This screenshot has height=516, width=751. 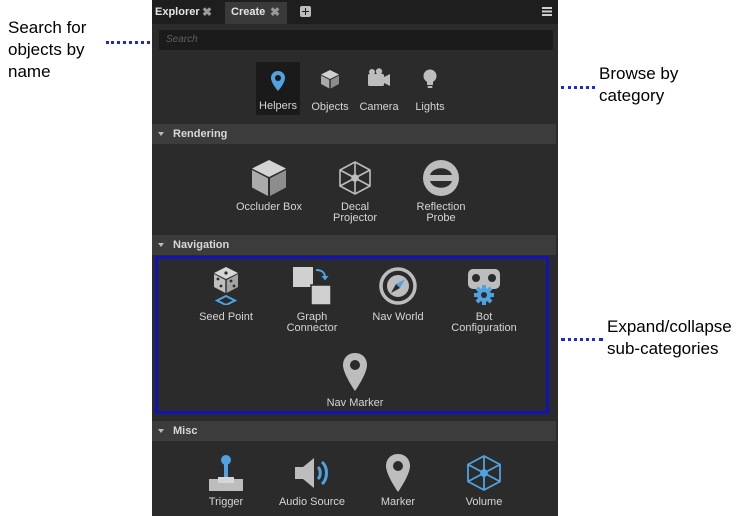 I want to click on category-objects: Objects, so click(x=330, y=89).